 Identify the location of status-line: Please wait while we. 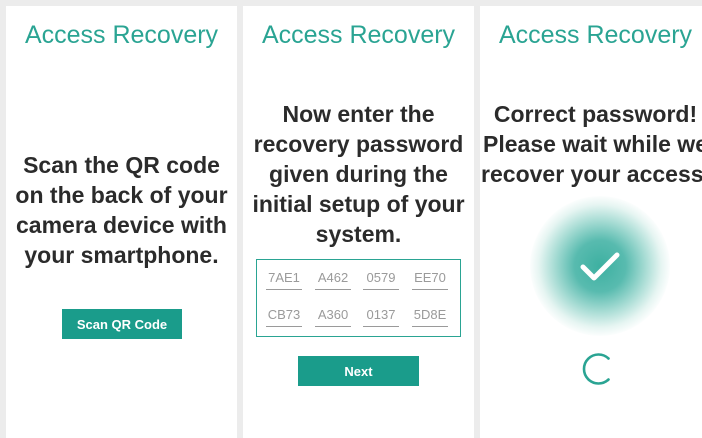
(592, 144).